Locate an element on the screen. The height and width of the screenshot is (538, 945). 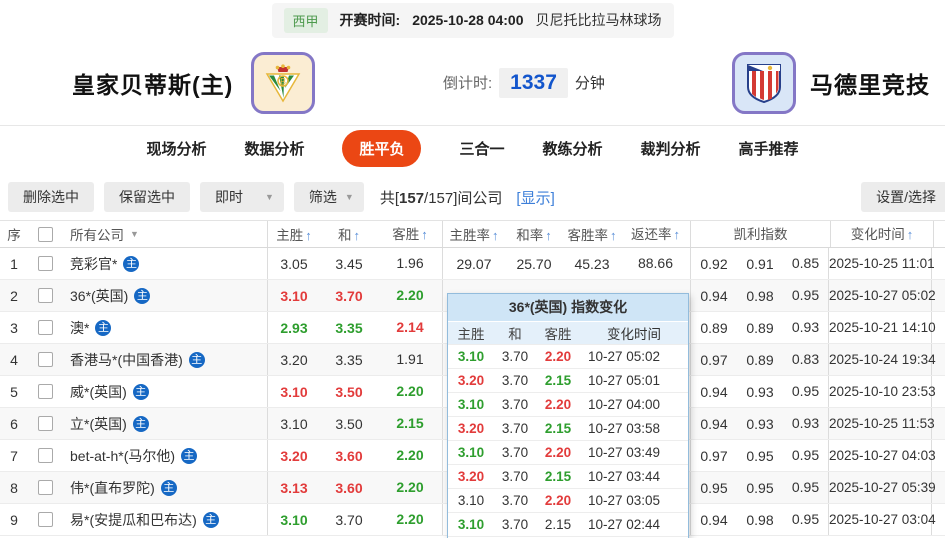
time-filter-dropdown: 即时 ▼ is located at coordinates (242, 197).